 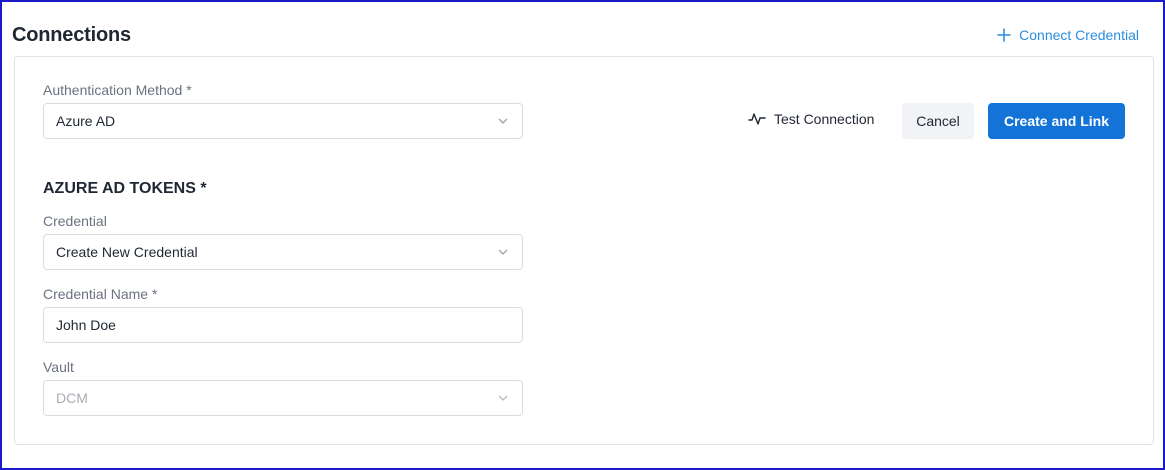 I want to click on page-title: Connections, so click(x=71, y=35).